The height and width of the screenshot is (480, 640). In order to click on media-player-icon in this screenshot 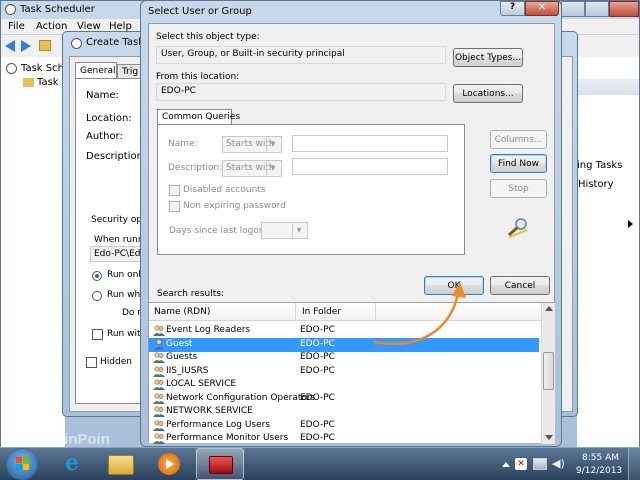, I will do `click(169, 464)`.